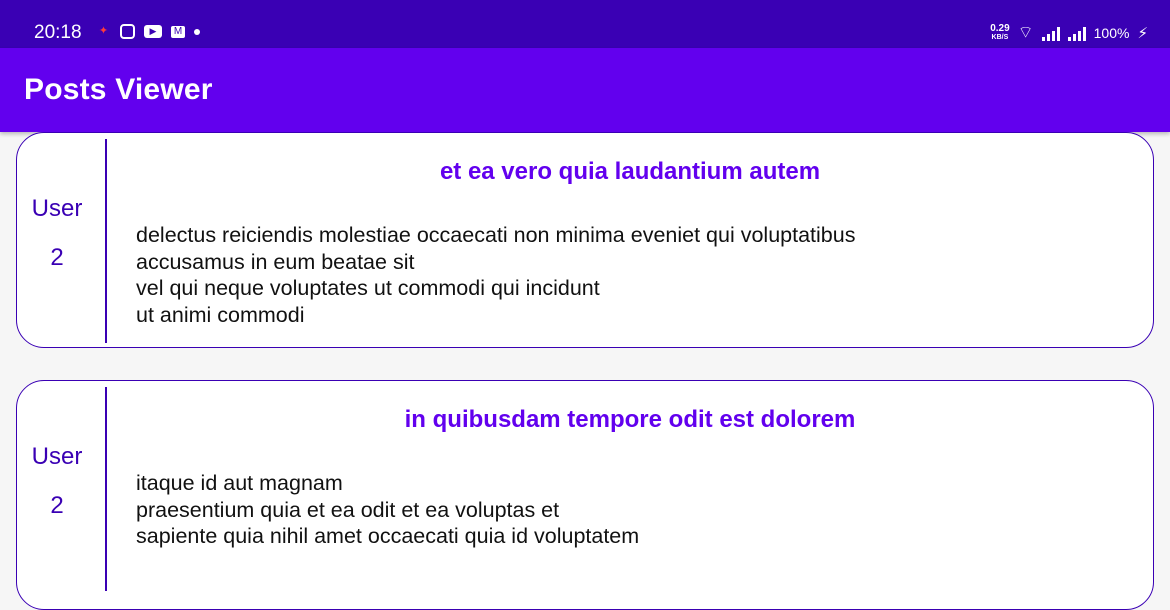 This screenshot has height=610, width=1170. Describe the element at coordinates (1025, 32) in the screenshot. I see `wifi-icon: ⌔` at that location.